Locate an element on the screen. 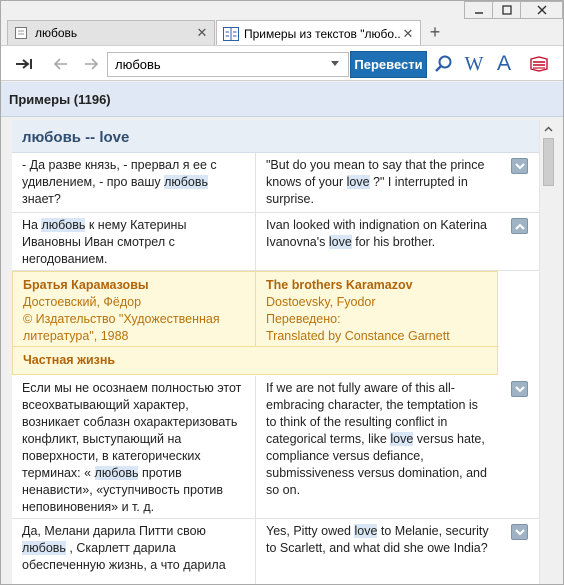 The width and height of the screenshot is (564, 585). search-icon is located at coordinates (444, 64).